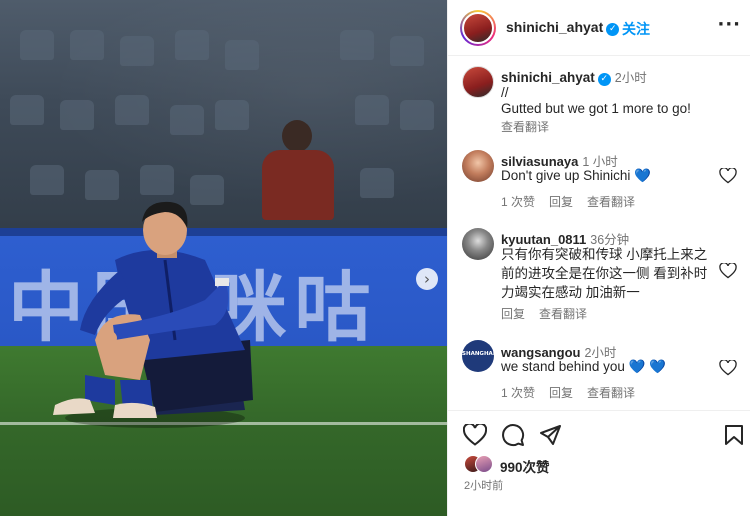 The width and height of the screenshot is (750, 516). I want to click on photographer, so click(297, 170).